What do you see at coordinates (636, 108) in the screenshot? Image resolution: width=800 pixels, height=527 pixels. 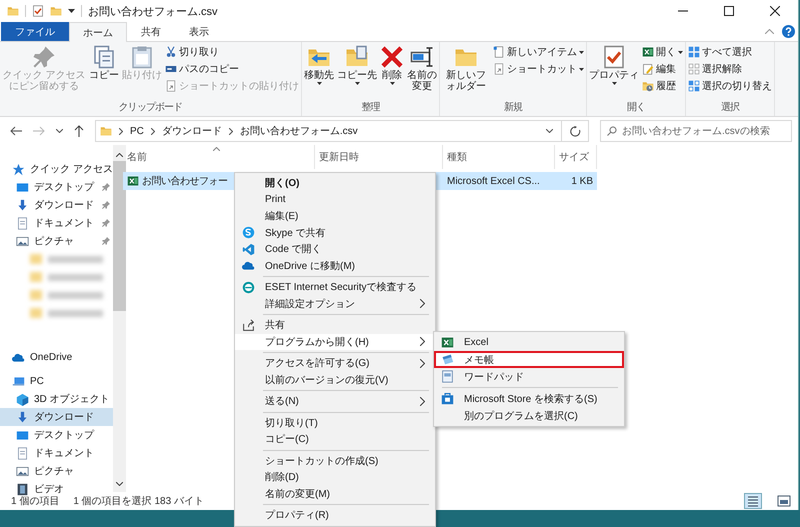 I see `group-label: 開く` at bounding box center [636, 108].